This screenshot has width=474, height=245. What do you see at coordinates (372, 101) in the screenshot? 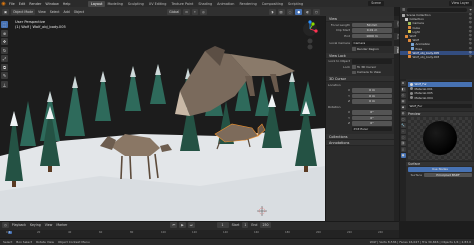
I see `cursor-location-z-field: 0 m` at bounding box center [372, 101].